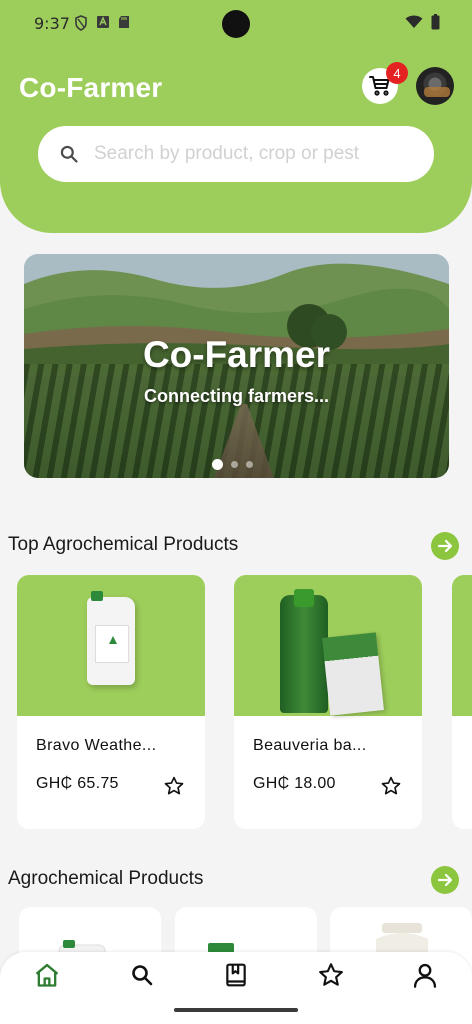 Image resolution: width=472 pixels, height=1024 pixels. Describe the element at coordinates (294, 783) in the screenshot. I see `product-price: GH₵ 18.00` at that location.